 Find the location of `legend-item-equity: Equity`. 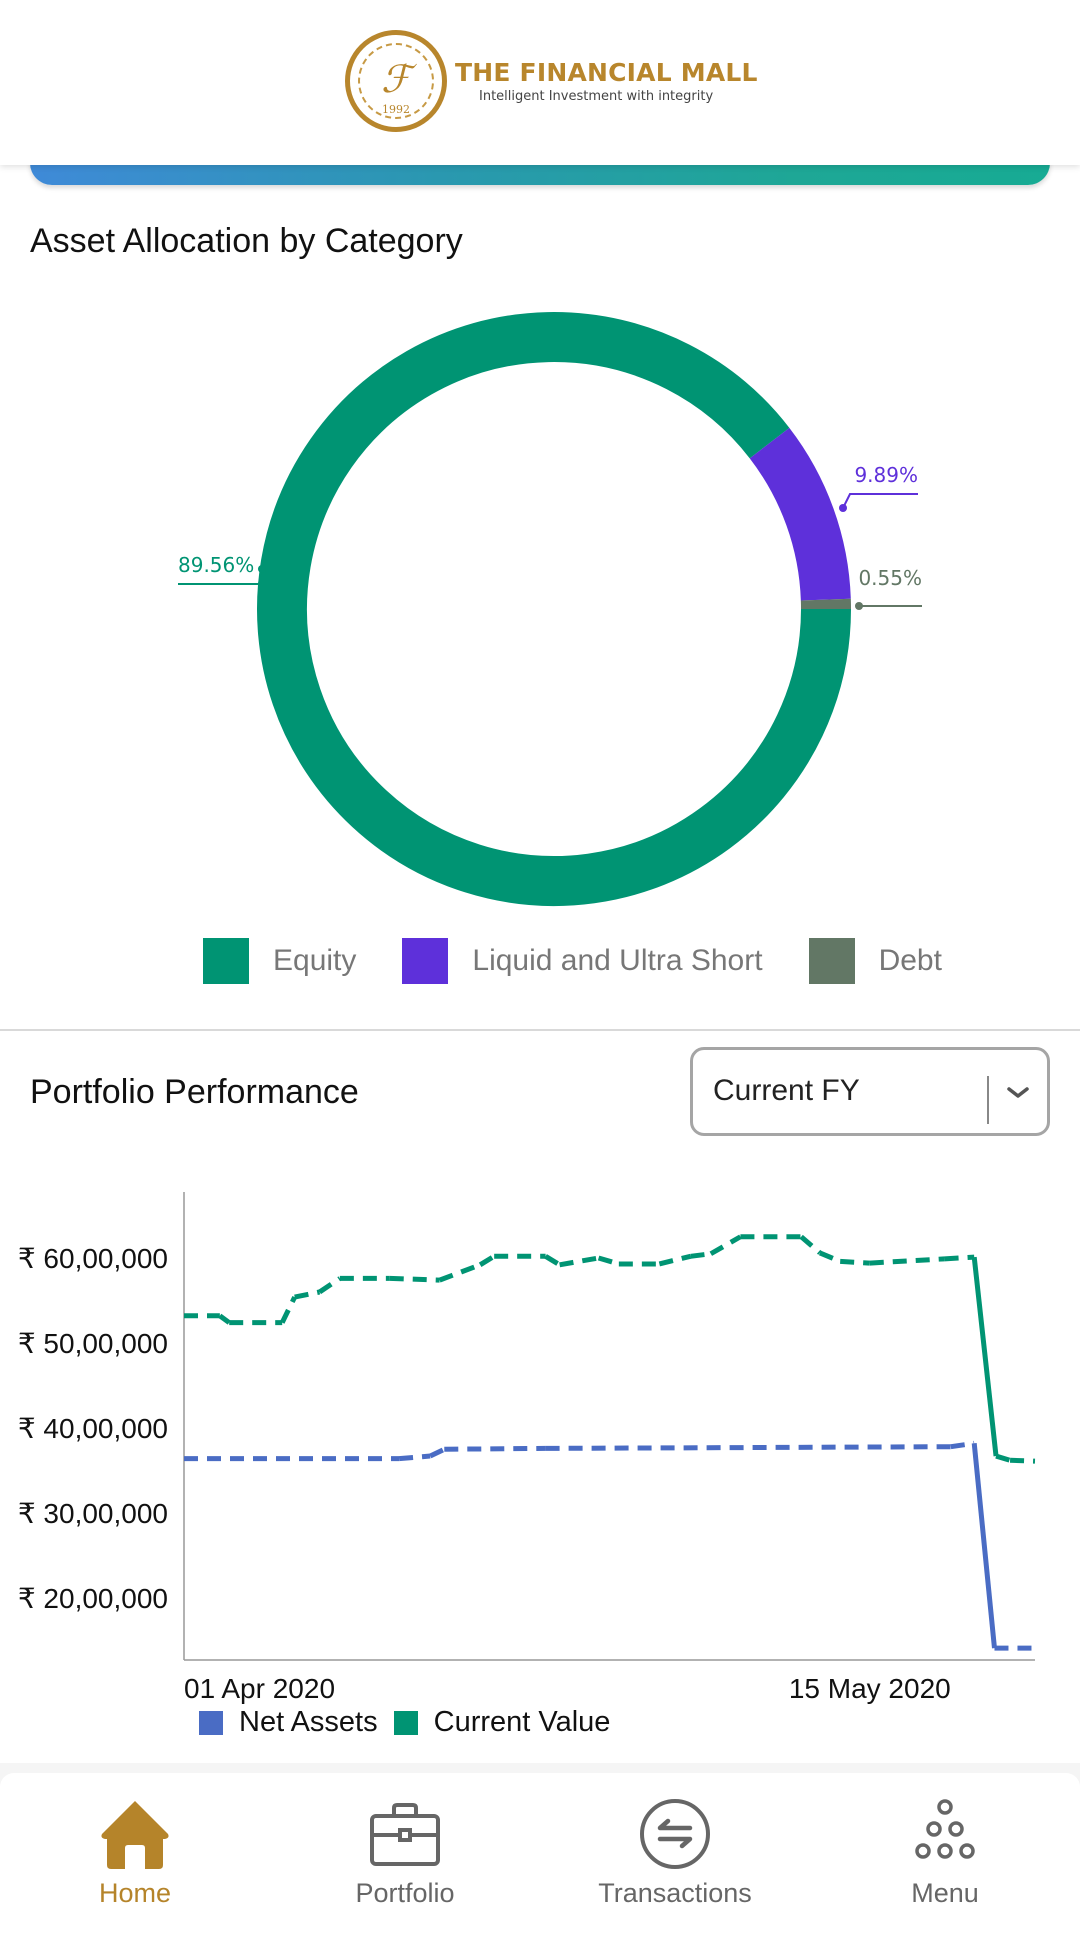

legend-item-equity: Equity is located at coordinates (279, 961).